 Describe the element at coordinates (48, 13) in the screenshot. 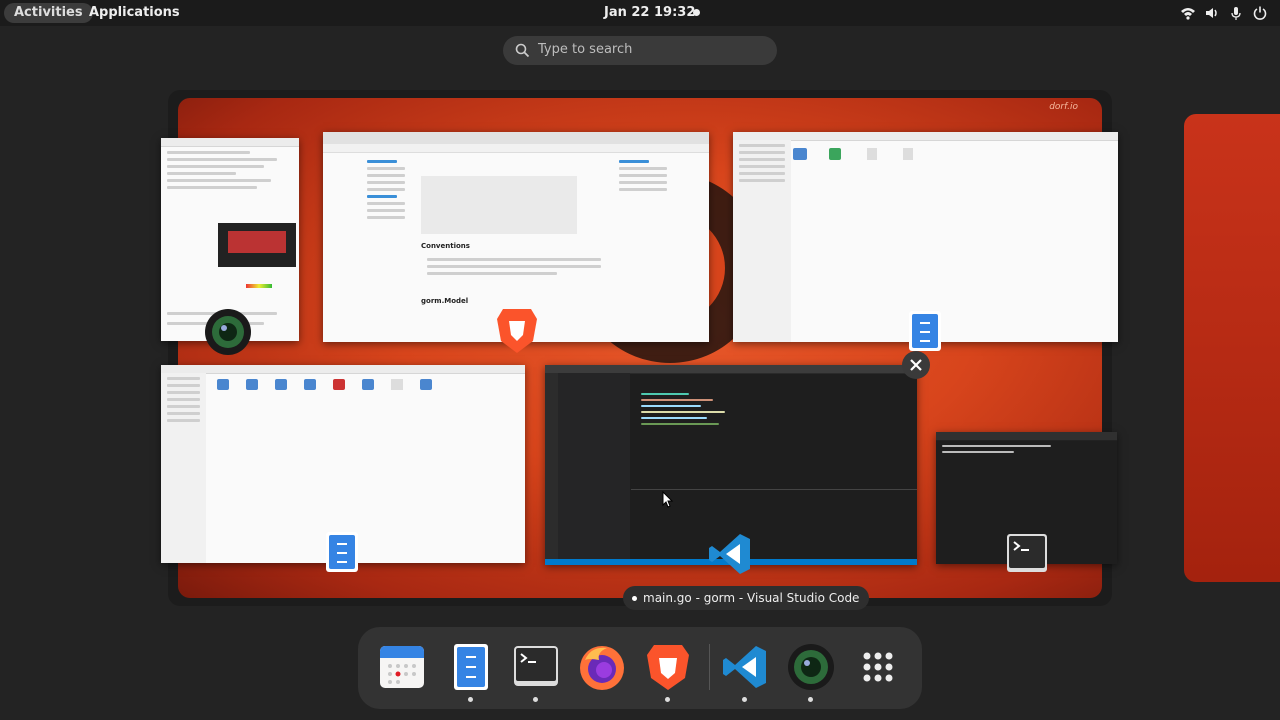

I see `activities-button: Activities` at that location.